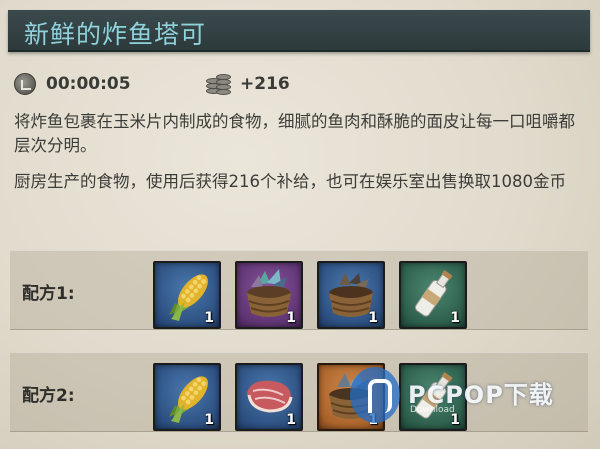 This screenshot has width=600, height=449. I want to click on watermark: PCPOP下载 Download, so click(475, 395).